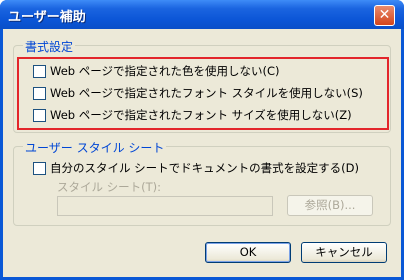  What do you see at coordinates (165, 71) in the screenshot?
I see `option-label: Web ページで指定された色を使用しない(C)` at bounding box center [165, 71].